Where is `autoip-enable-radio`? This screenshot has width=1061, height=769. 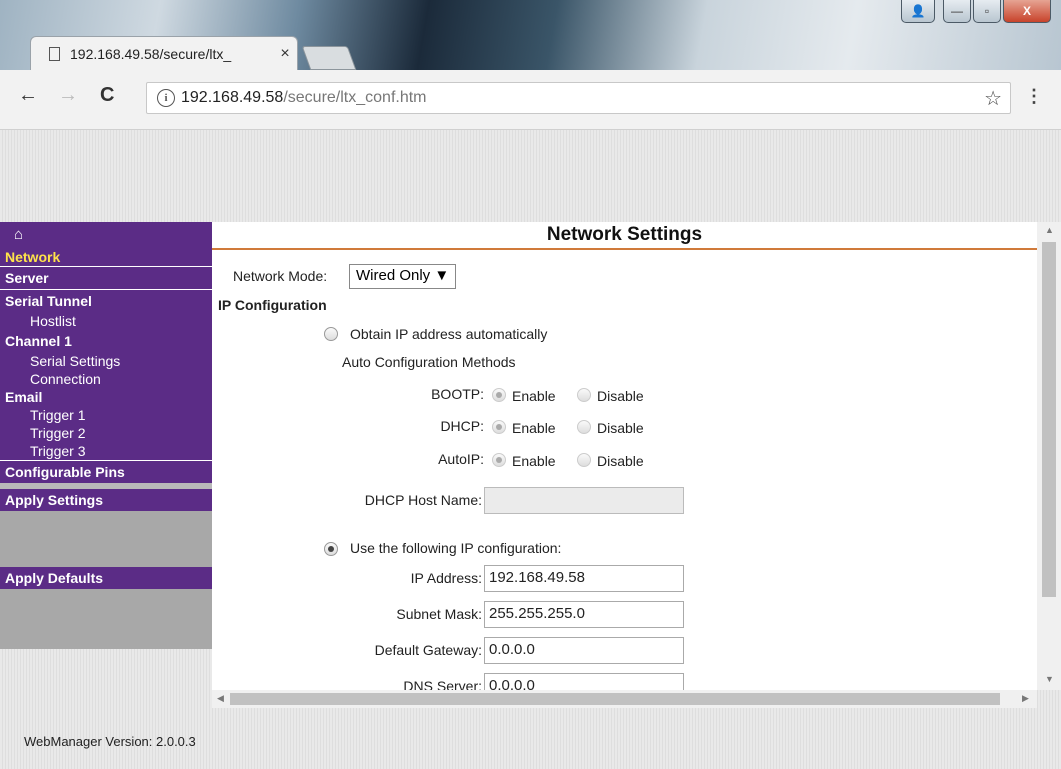 autoip-enable-radio is located at coordinates (499, 460).